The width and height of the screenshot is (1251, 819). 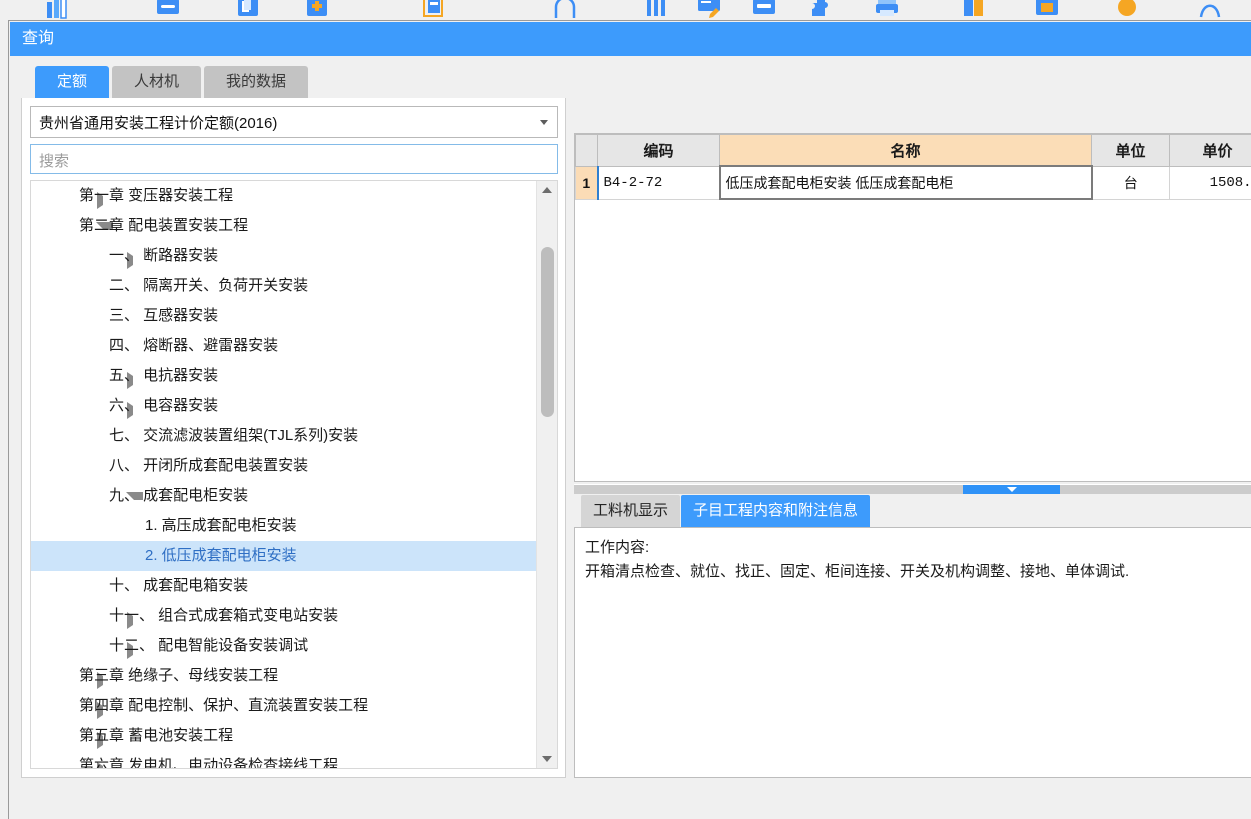 I want to click on table-body: 1B4-2-72低压成套配电柜安装 低压成套配电柜台1508.4, so click(x=913, y=182).